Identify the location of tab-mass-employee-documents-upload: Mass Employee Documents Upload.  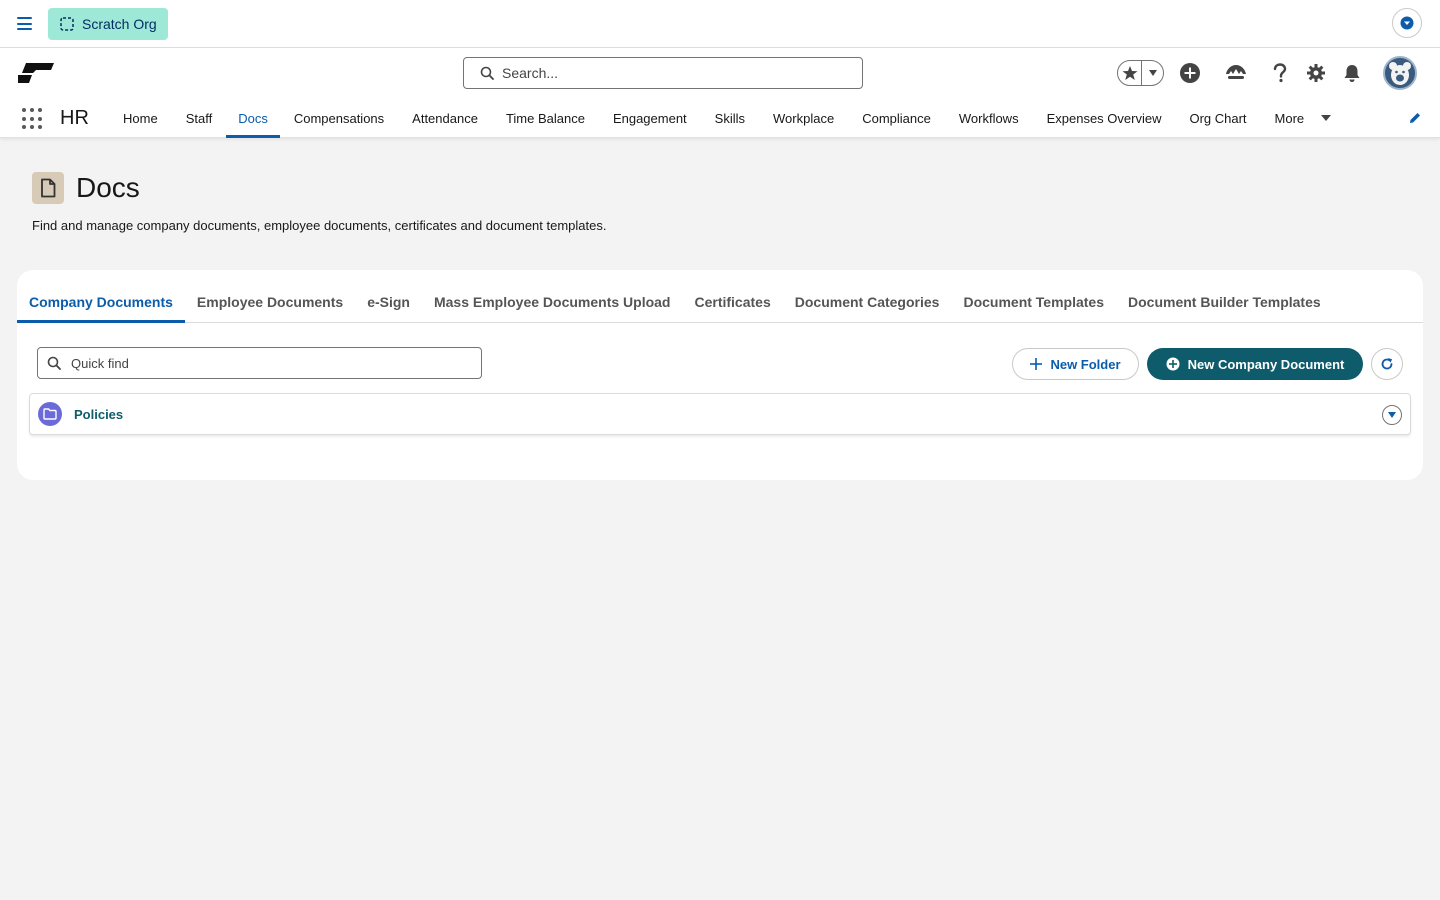
(552, 302).